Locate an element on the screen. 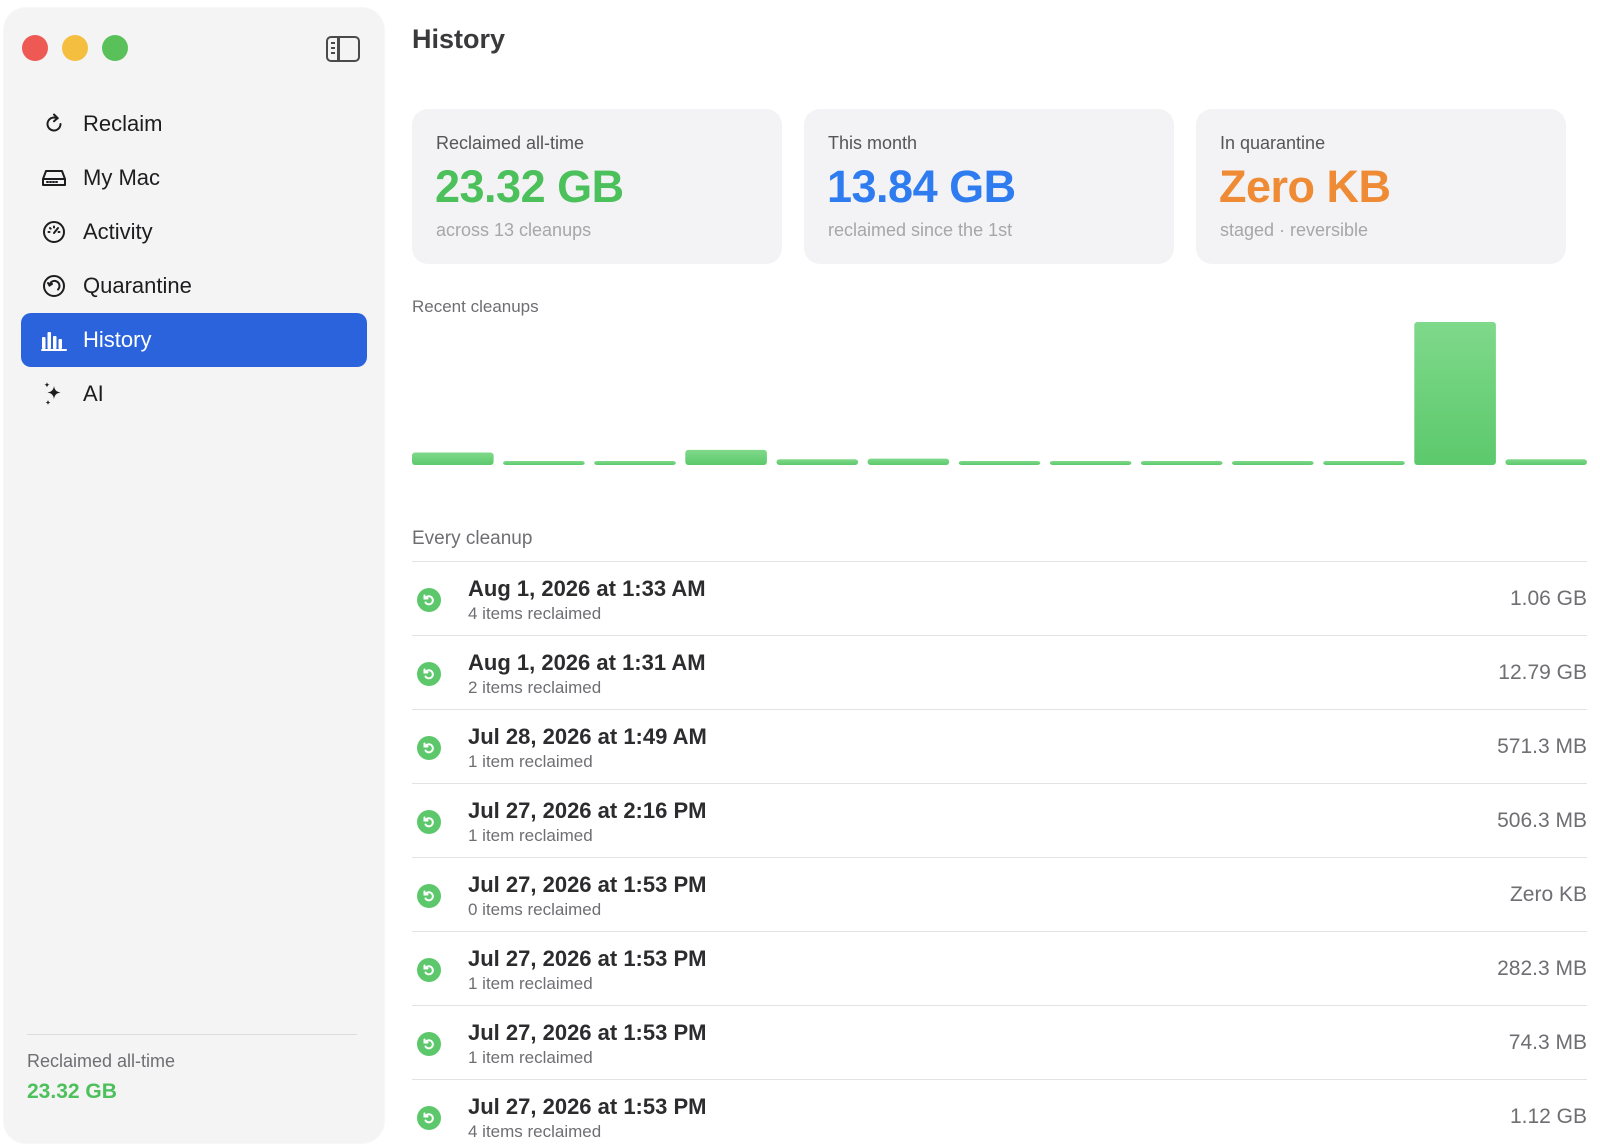 The image size is (1600, 1147). card-subtitle: staged · reversible is located at coordinates (1294, 230).